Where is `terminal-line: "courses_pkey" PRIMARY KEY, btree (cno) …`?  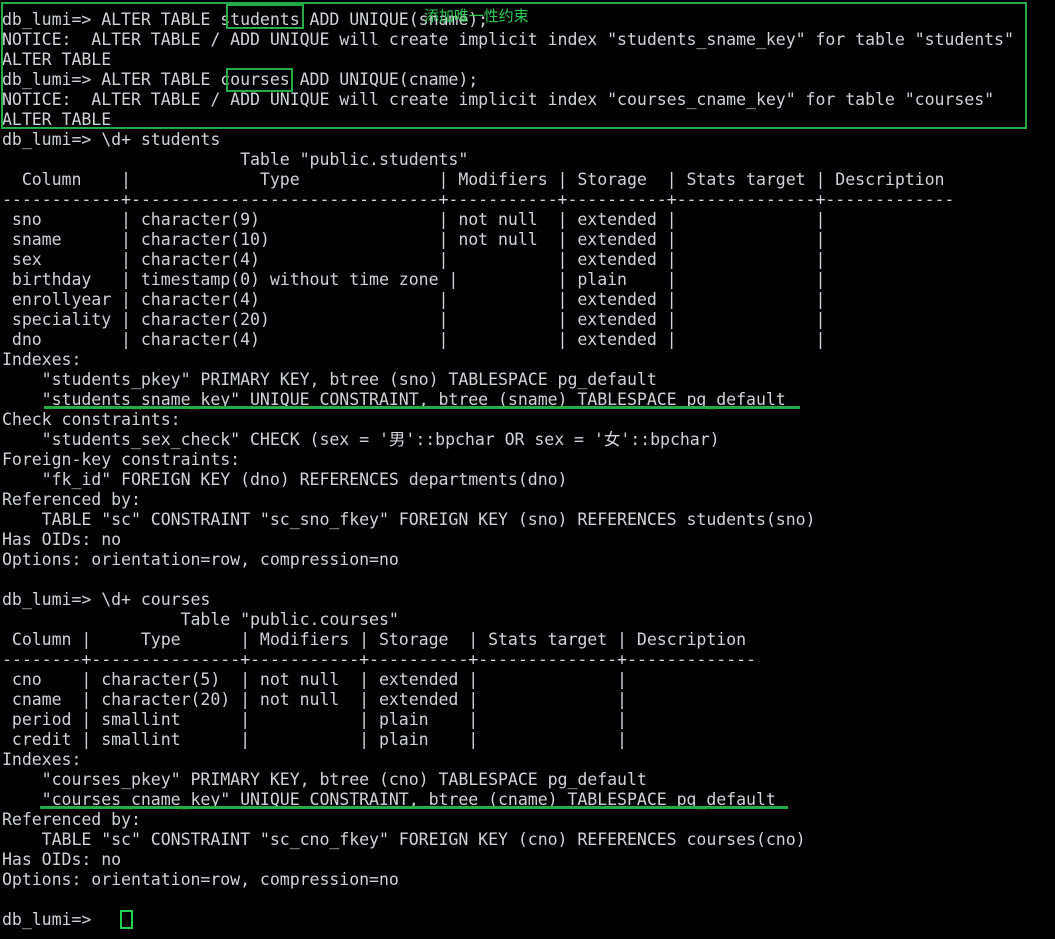
terminal-line: "courses_pkey" PRIMARY KEY, btree (cno) … is located at coordinates (324, 779).